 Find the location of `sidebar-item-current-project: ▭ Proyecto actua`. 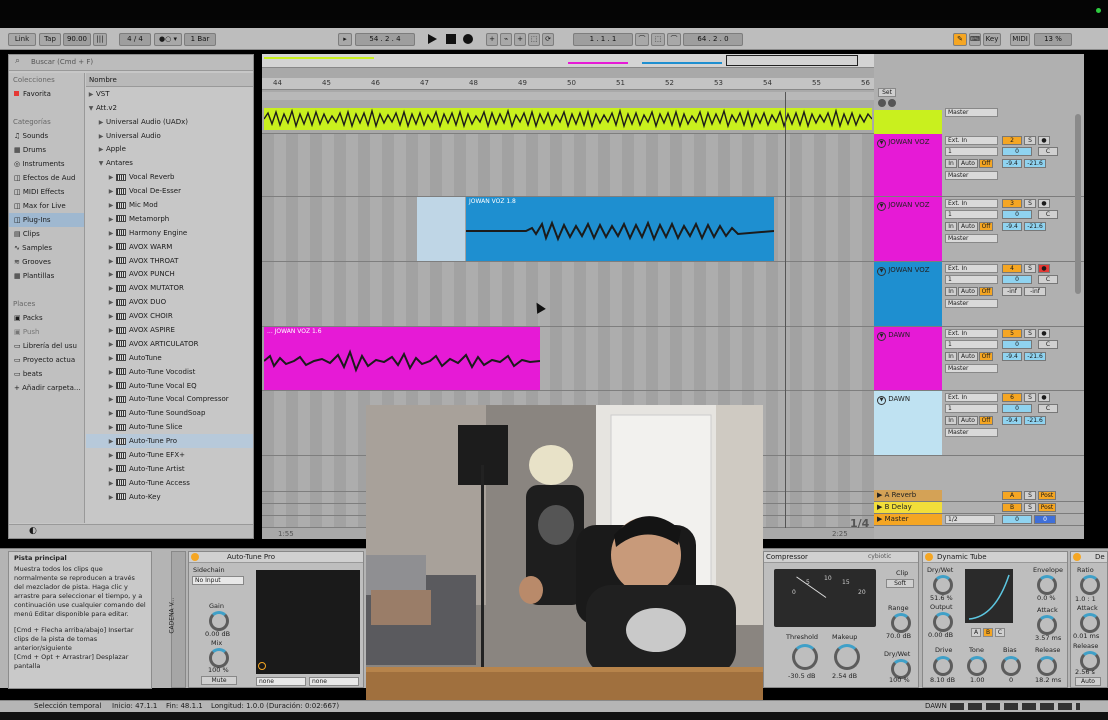

sidebar-item-current-project: ▭ Proyecto actua is located at coordinates (46, 360).